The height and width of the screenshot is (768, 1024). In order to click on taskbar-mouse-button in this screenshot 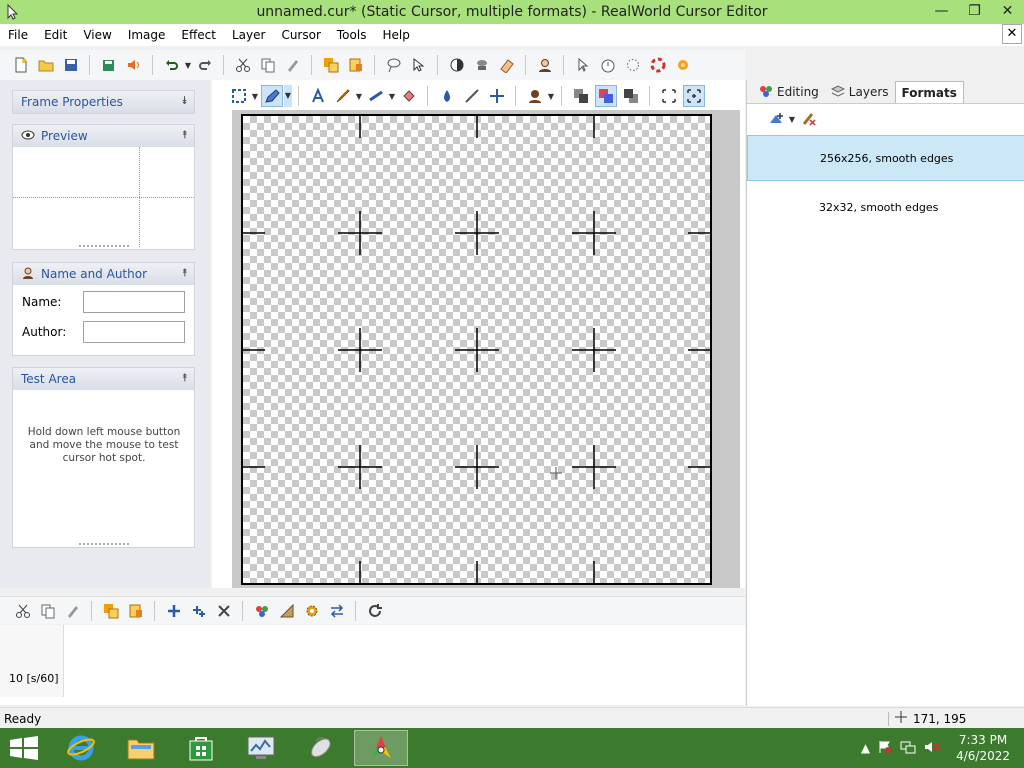, I will do `click(321, 748)`.